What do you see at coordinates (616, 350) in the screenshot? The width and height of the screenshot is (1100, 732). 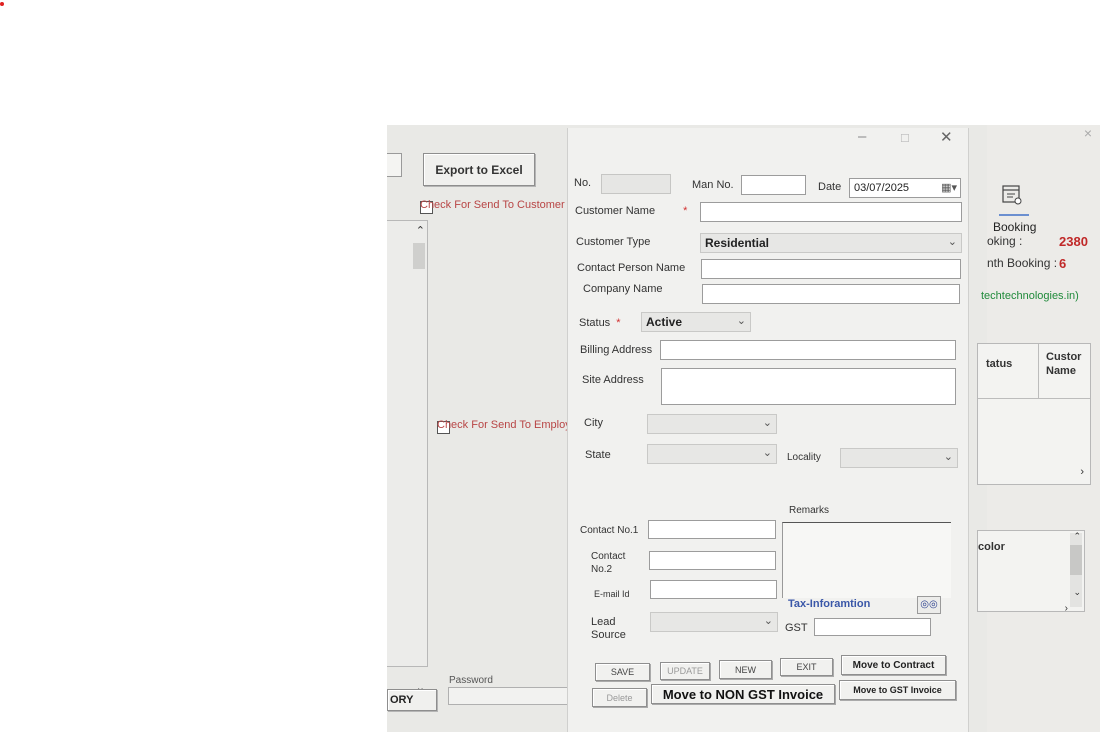 I see `billing-address-label: Billing Address` at bounding box center [616, 350].